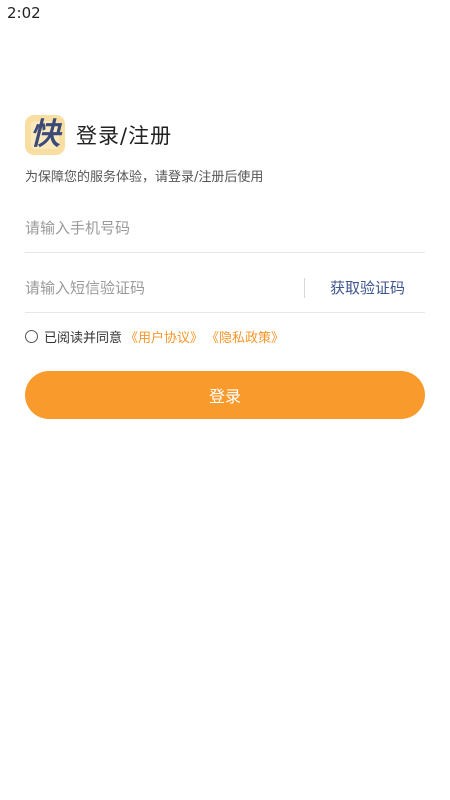 The width and height of the screenshot is (450, 800). I want to click on brand-row: 快 登录/注册, so click(98, 135).